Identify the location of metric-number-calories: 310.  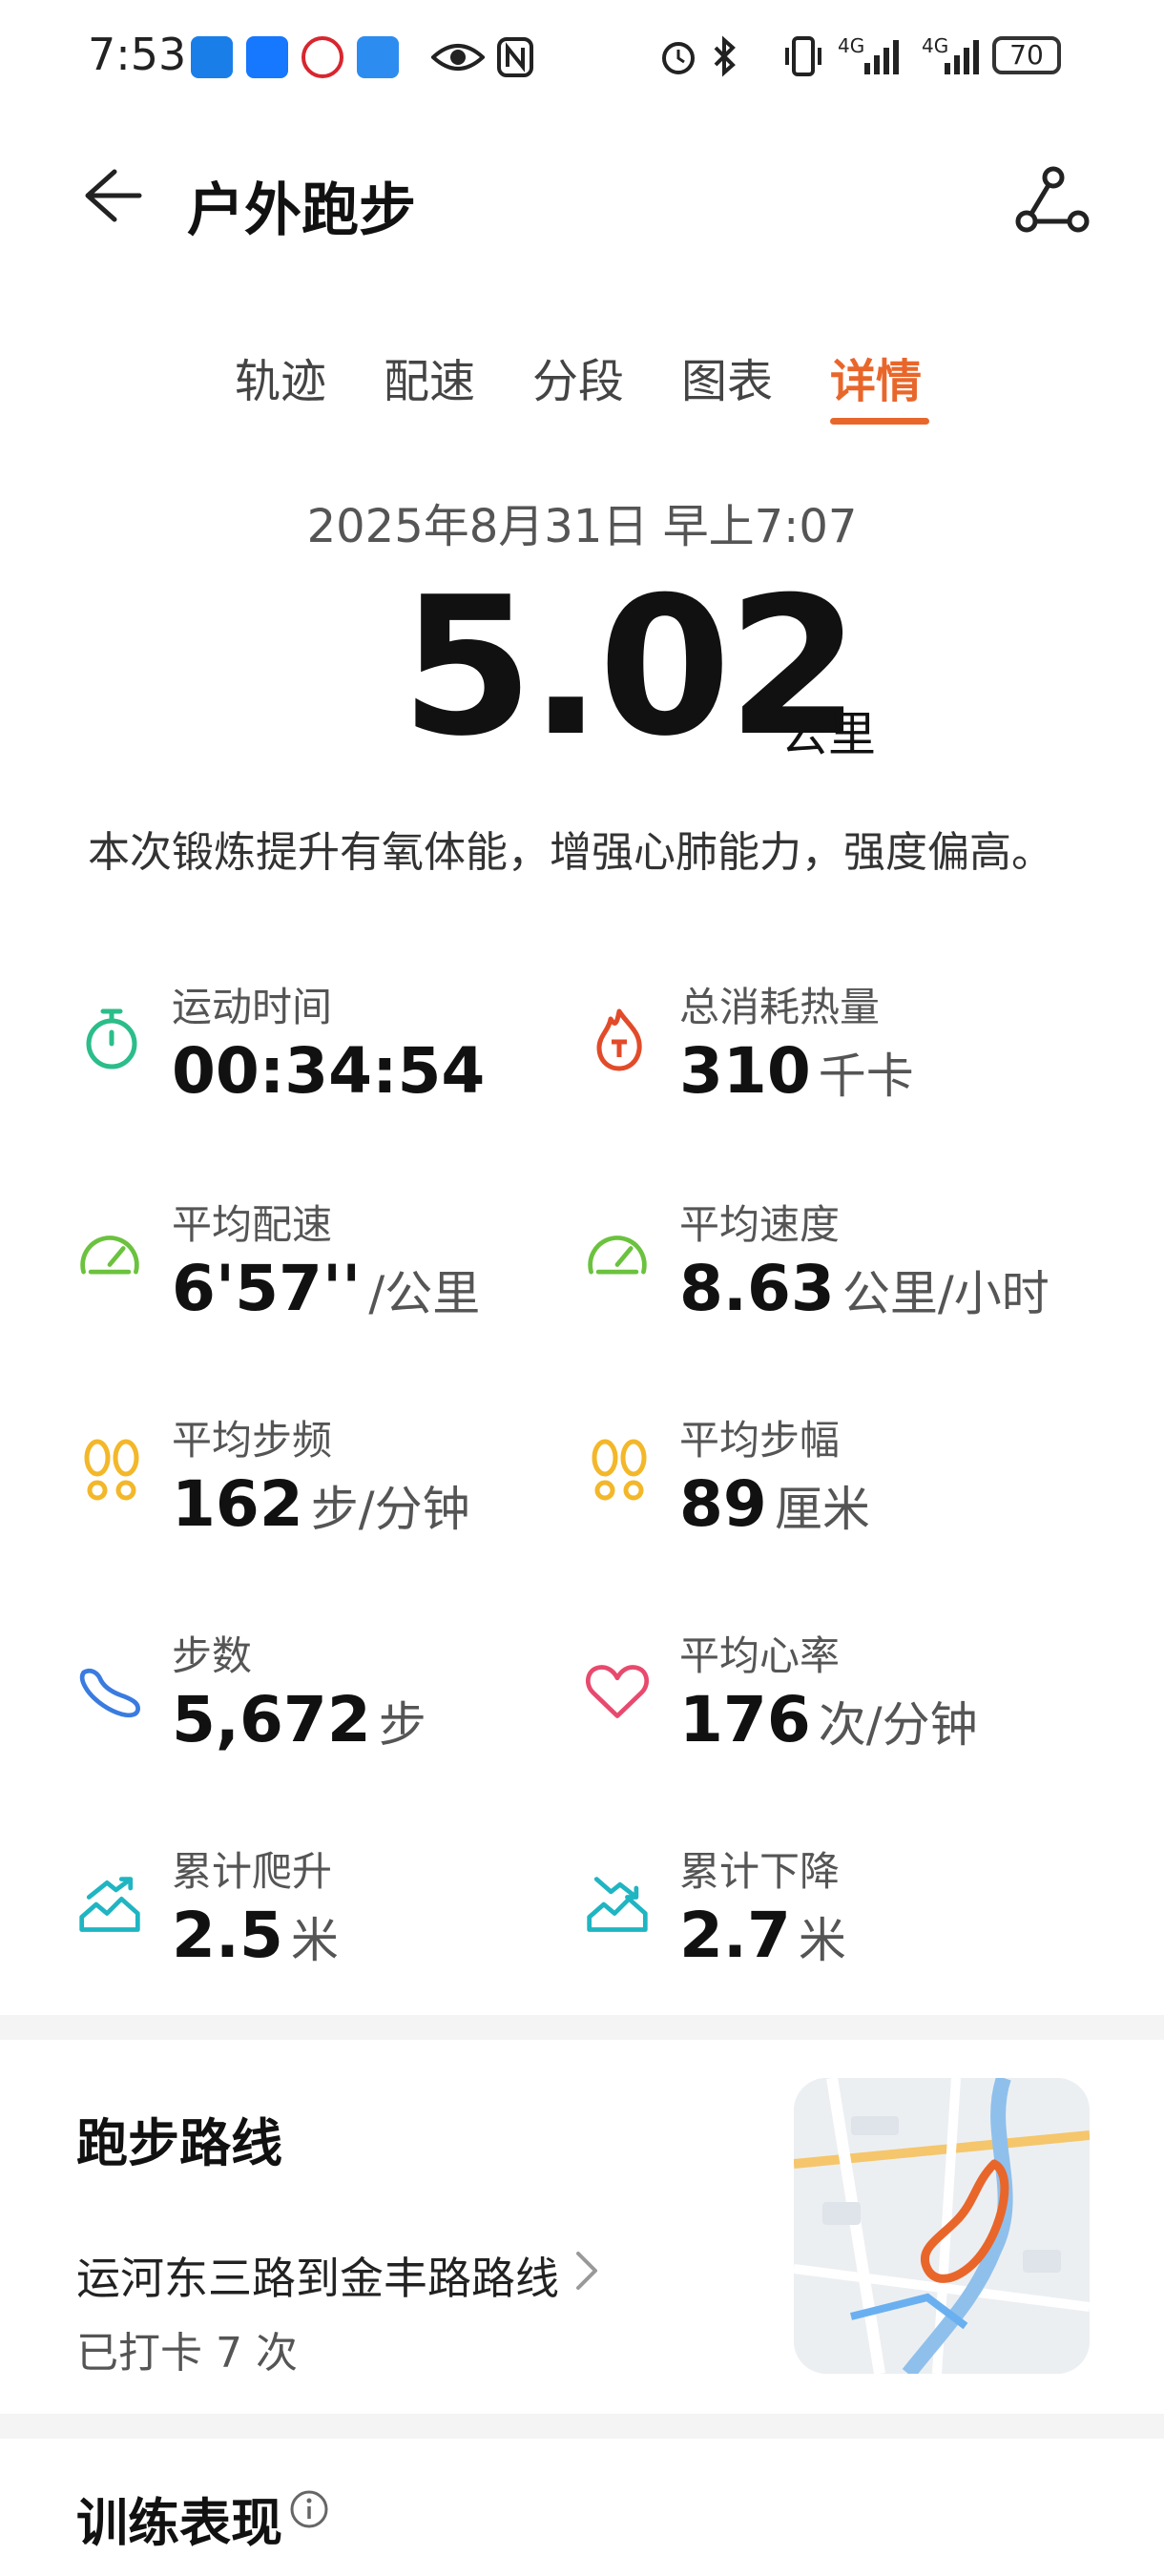
(745, 1071).